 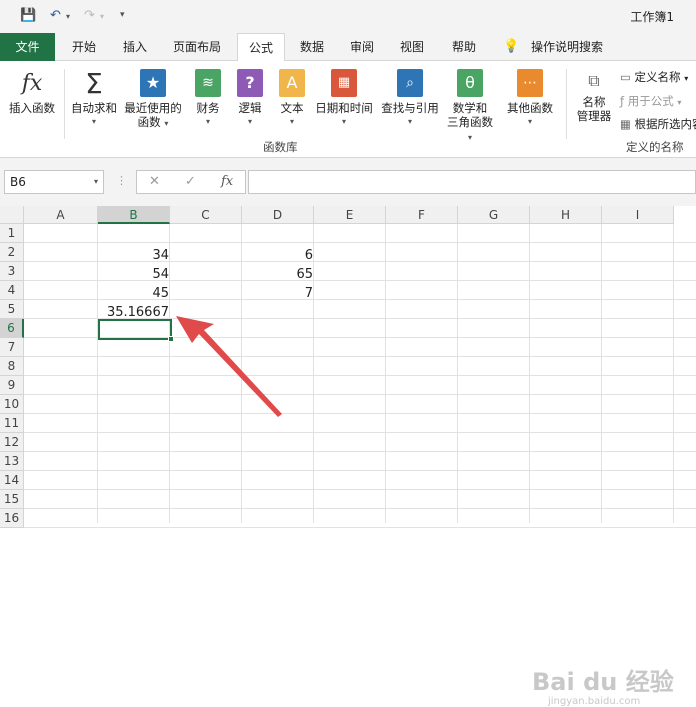 I want to click on cell-b4: 45, so click(x=135, y=293).